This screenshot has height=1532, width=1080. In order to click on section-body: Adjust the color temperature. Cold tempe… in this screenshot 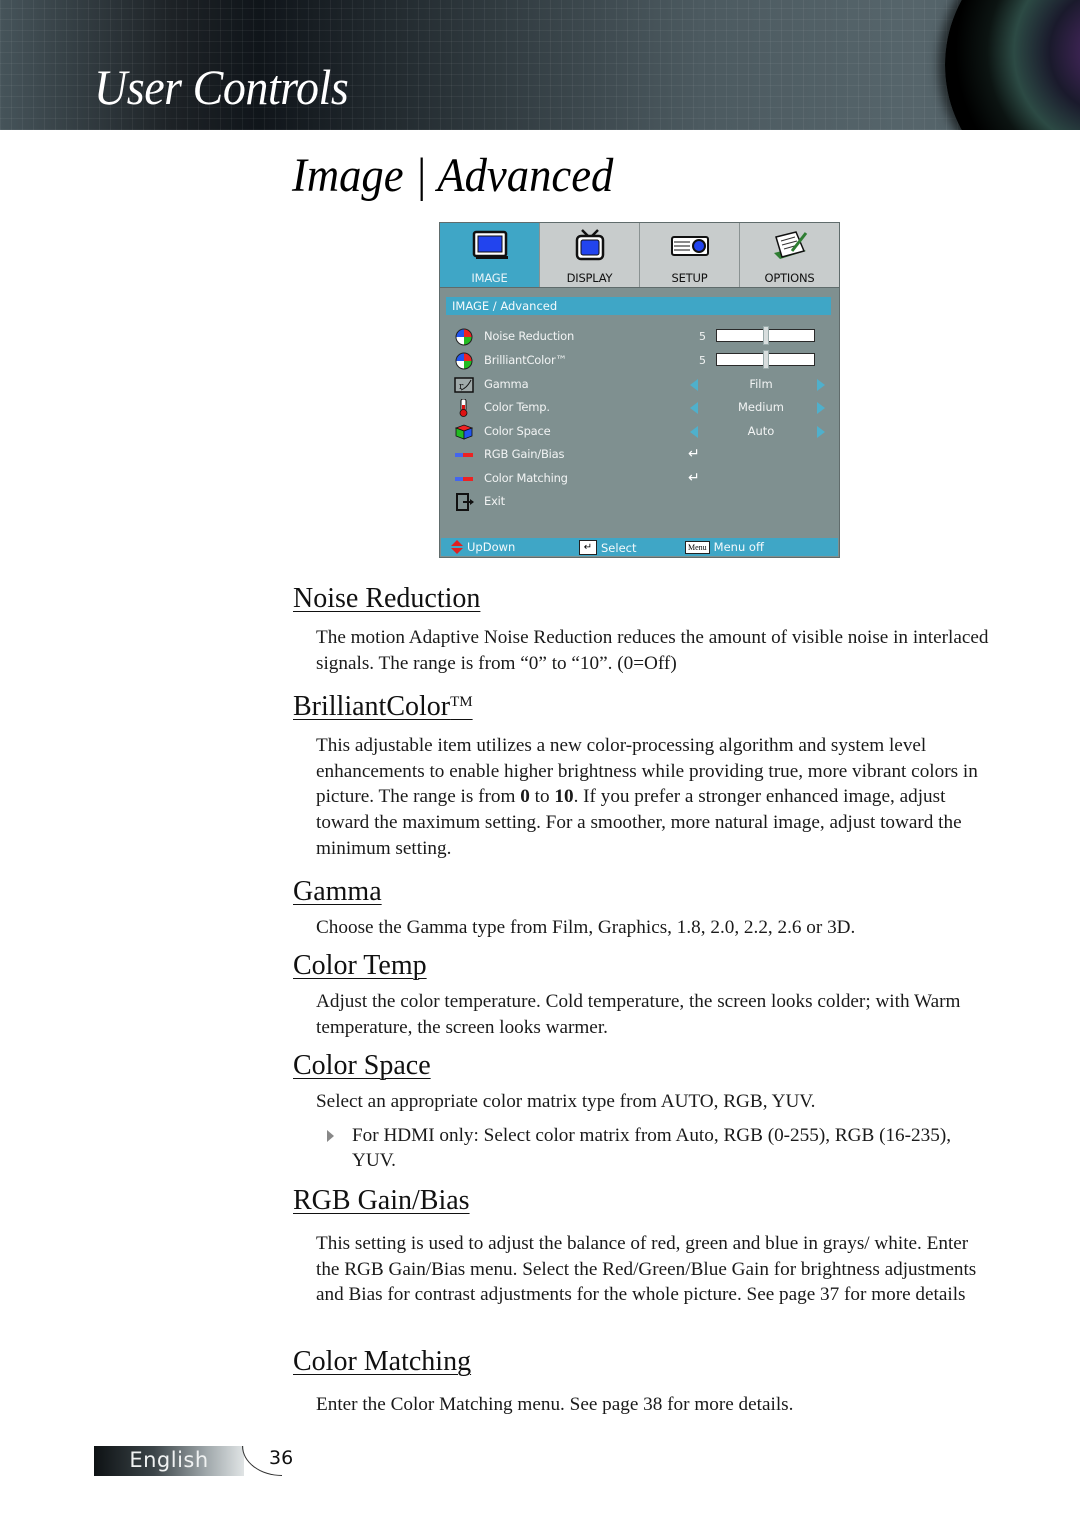, I will do `click(654, 1014)`.